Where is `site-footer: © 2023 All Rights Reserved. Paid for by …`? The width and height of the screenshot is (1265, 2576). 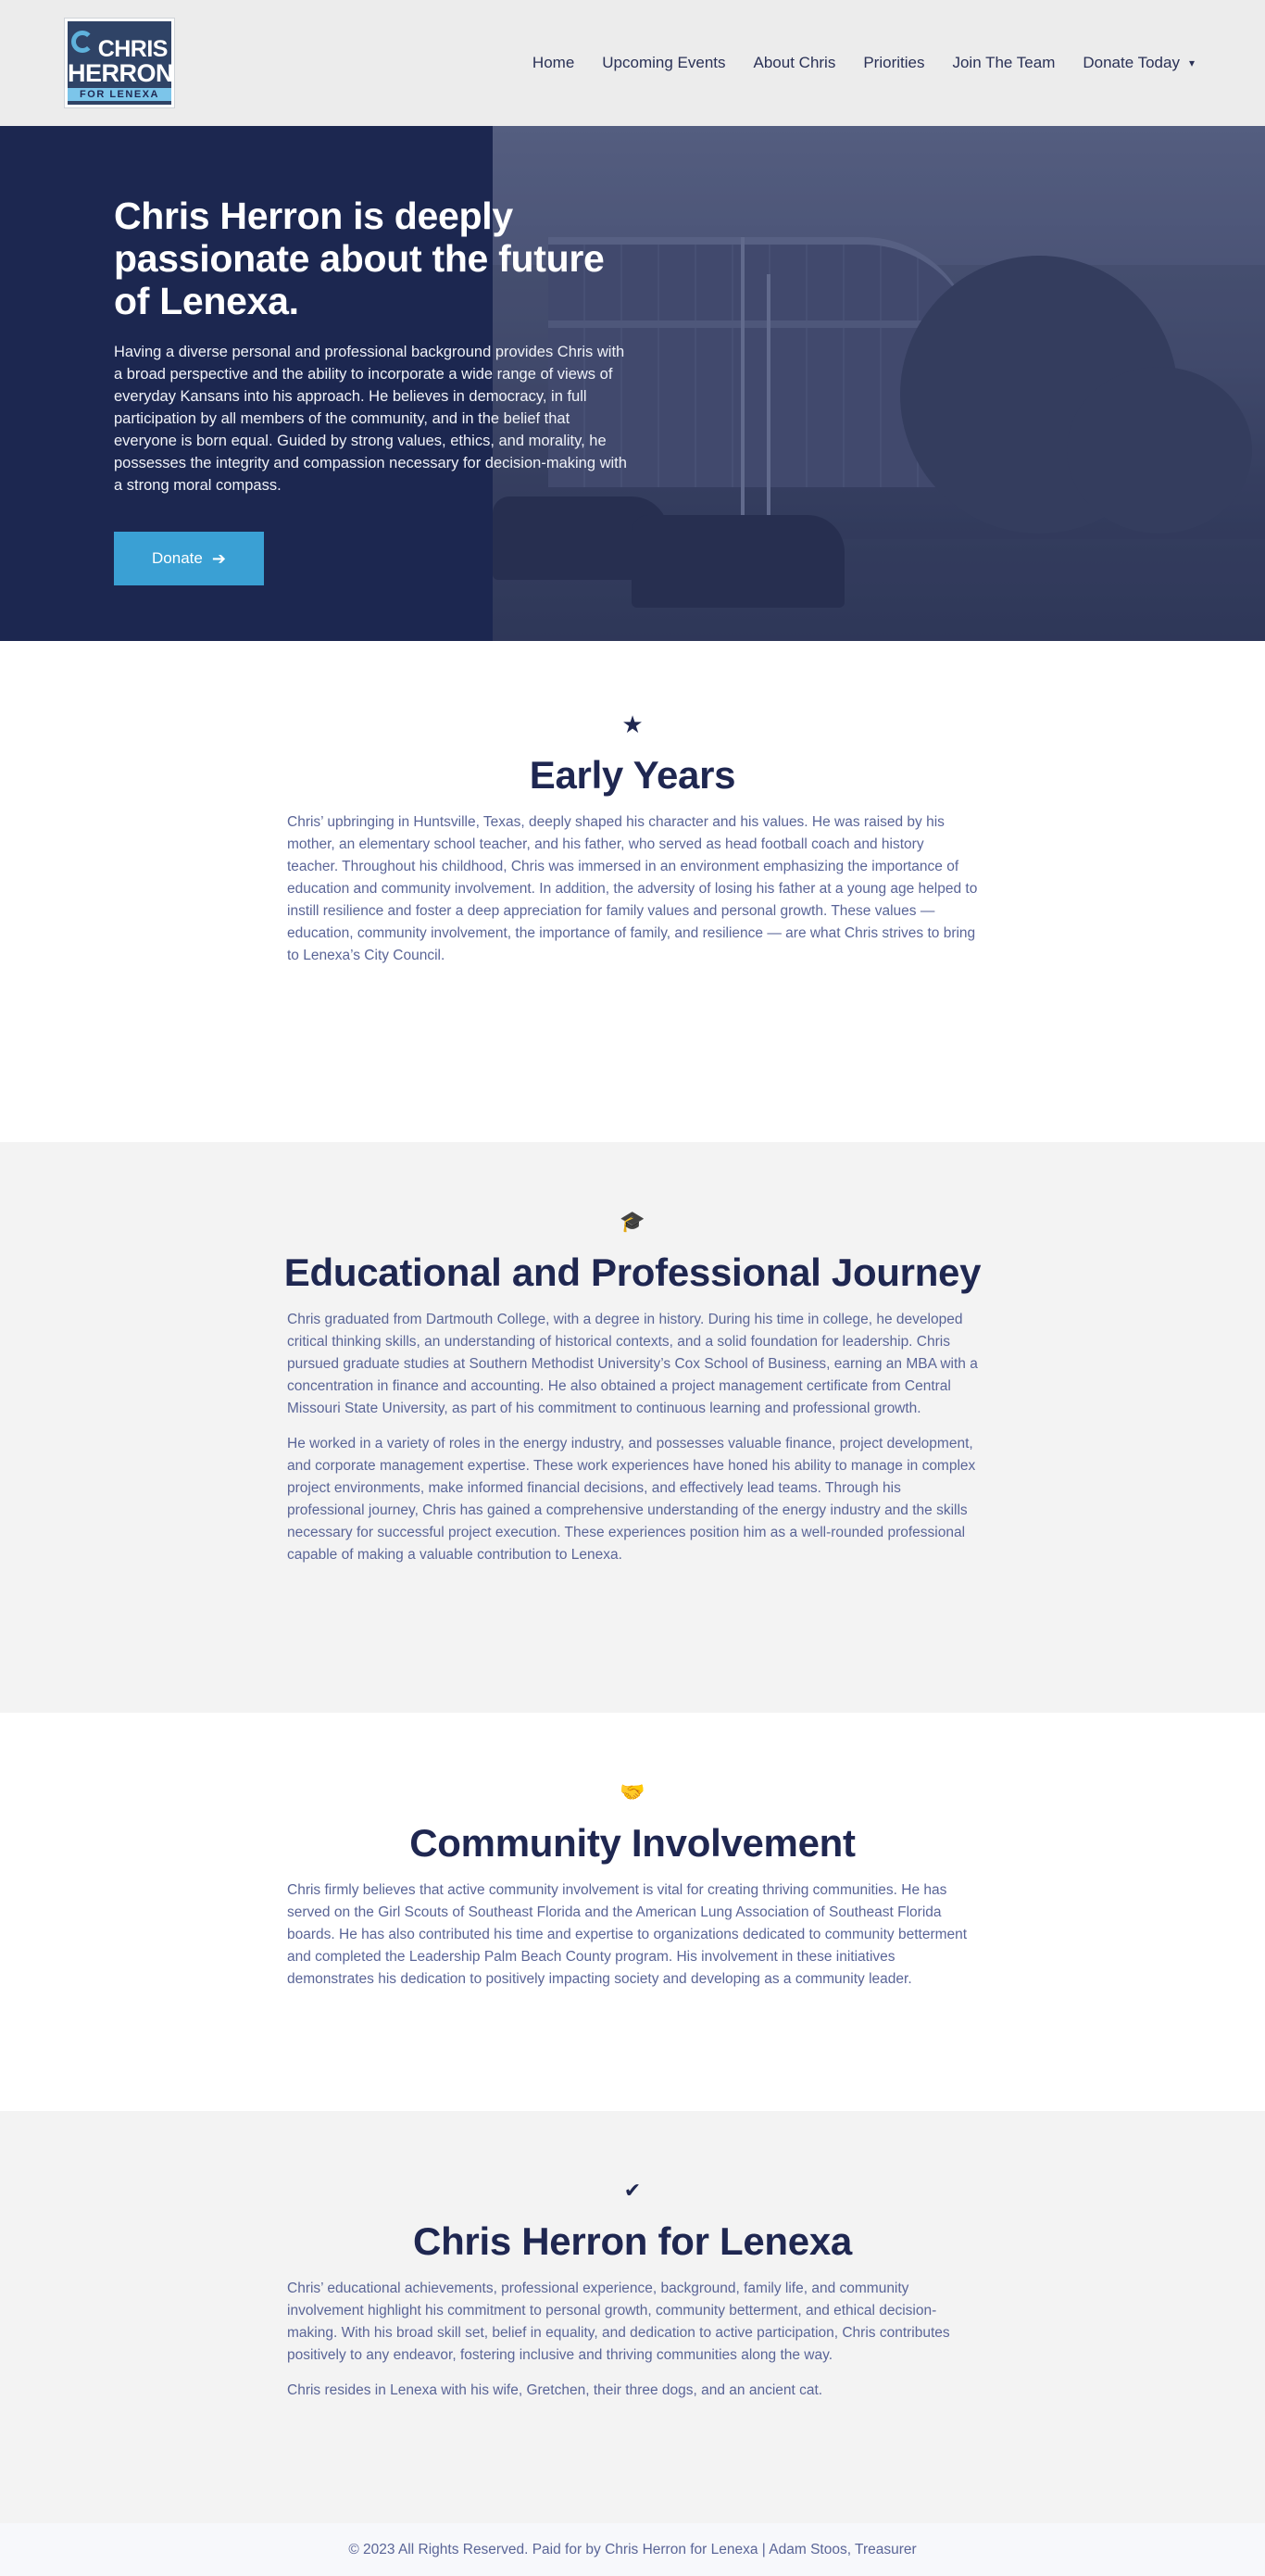 site-footer: © 2023 All Rights Reserved. Paid for by … is located at coordinates (632, 2549).